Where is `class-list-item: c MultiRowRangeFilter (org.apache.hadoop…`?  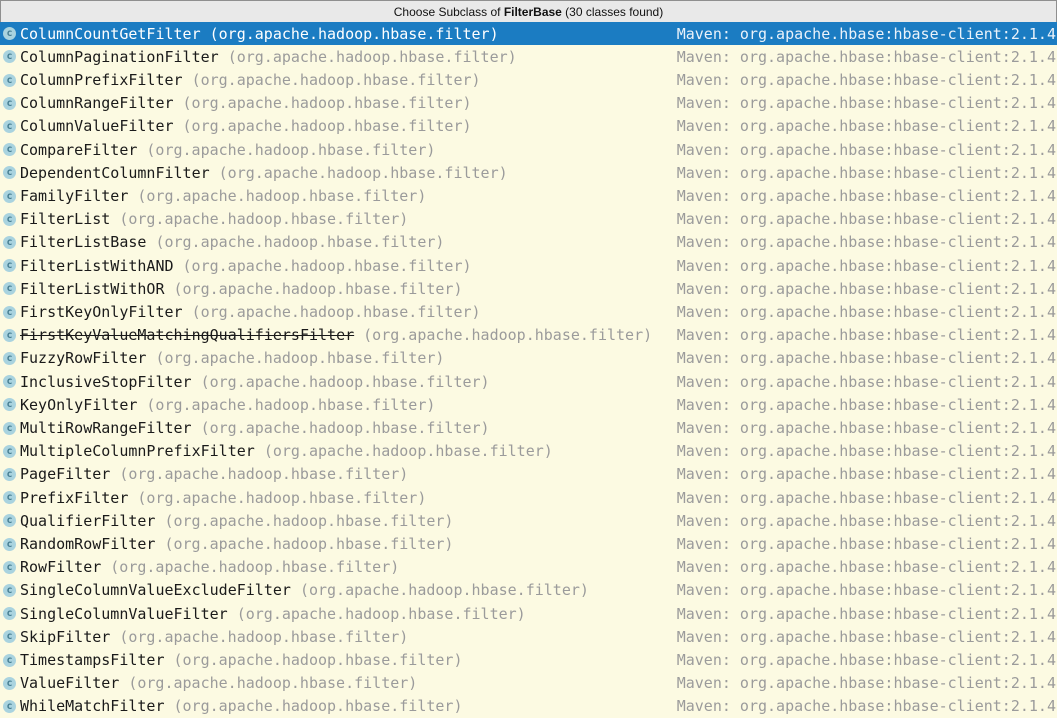 class-list-item: c MultiRowRangeFilter (org.apache.hadoop… is located at coordinates (528, 428).